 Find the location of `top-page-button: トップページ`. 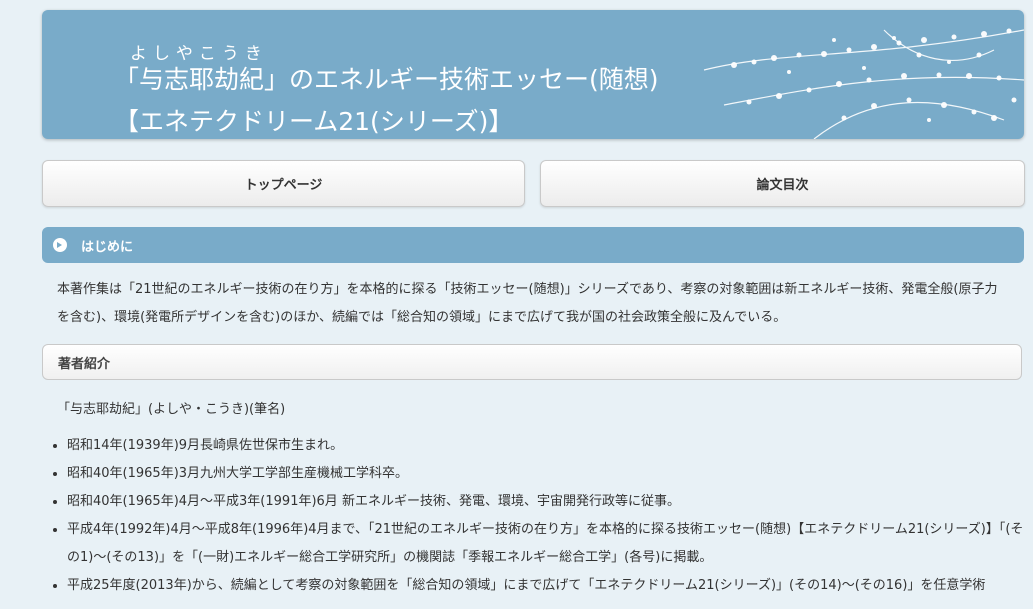

top-page-button: トップページ is located at coordinates (283, 183).